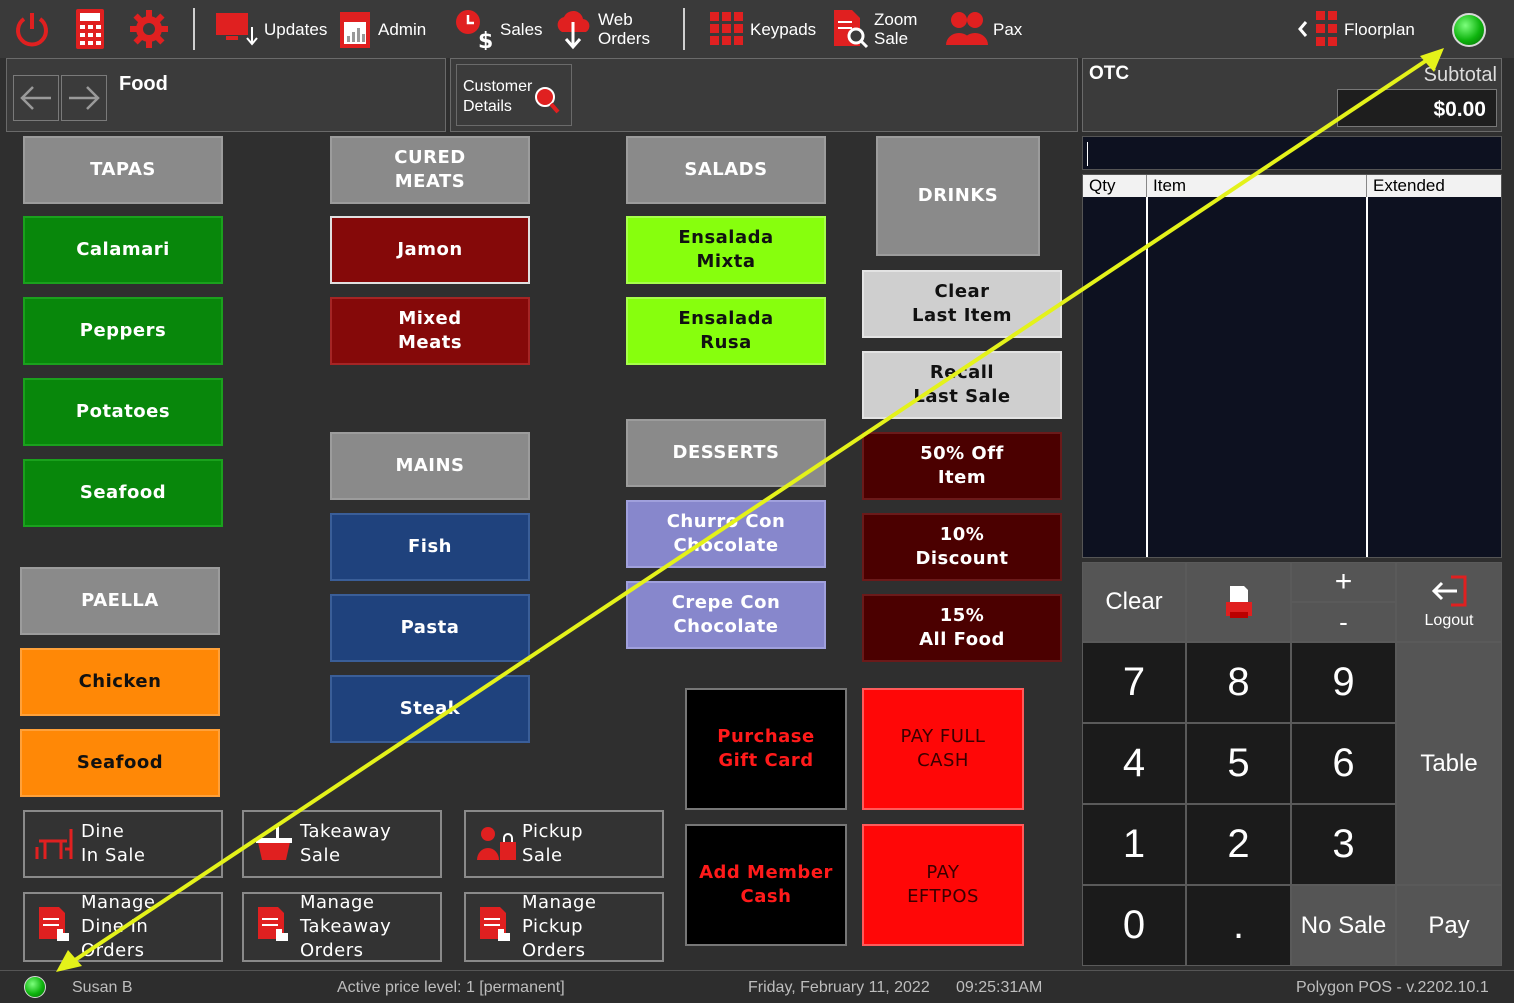 Image resolution: width=1514 pixels, height=1003 pixels. What do you see at coordinates (1008, 29) in the screenshot?
I see `pax-label: Pax` at bounding box center [1008, 29].